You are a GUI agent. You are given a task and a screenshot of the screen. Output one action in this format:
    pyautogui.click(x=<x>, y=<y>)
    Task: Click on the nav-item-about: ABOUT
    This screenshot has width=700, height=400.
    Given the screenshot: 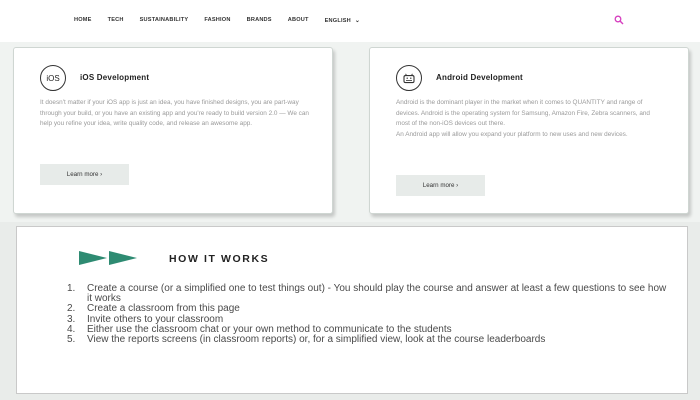 What is the action you would take?
    pyautogui.click(x=298, y=20)
    